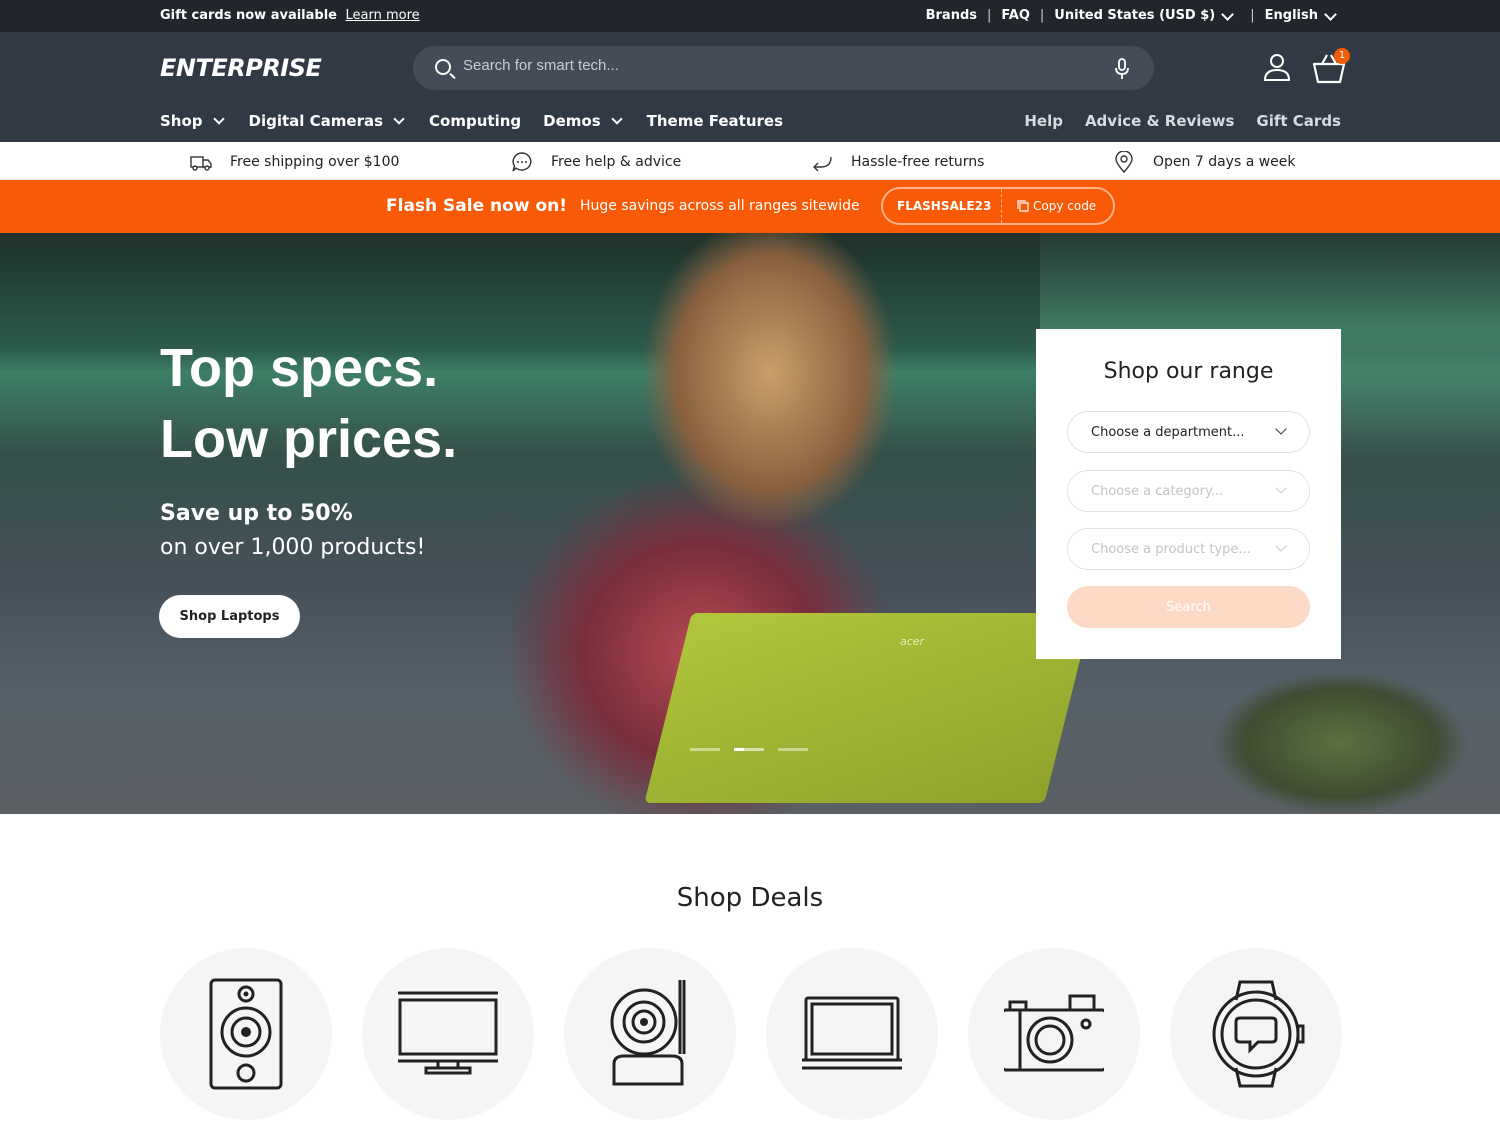 This screenshot has height=1121, width=1500. What do you see at coordinates (1122, 69) in the screenshot?
I see `microphone-icon` at bounding box center [1122, 69].